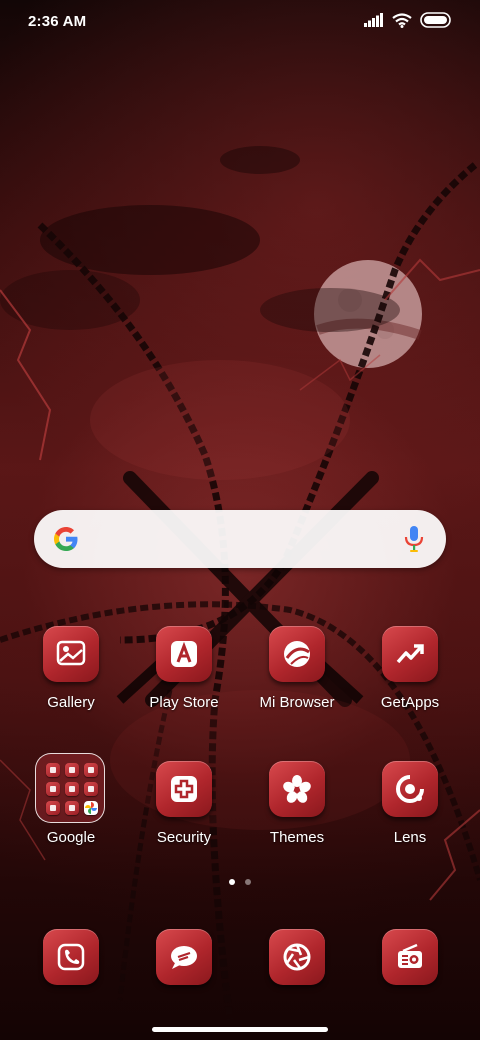  I want to click on dock-camera, so click(297, 957).